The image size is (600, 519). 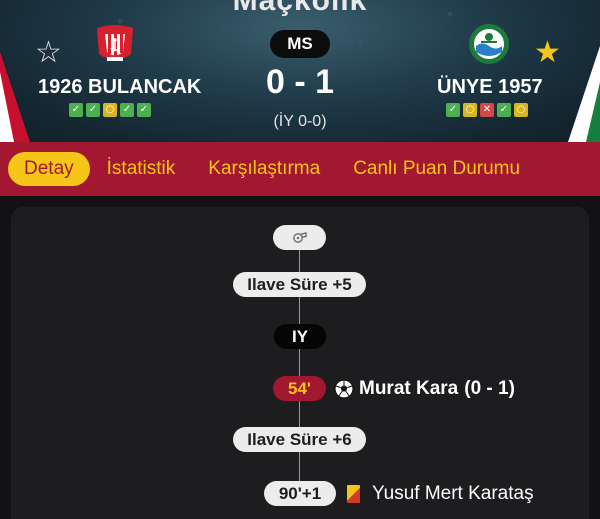 I want to click on extra-time-pill: Ilave Süre +5, so click(x=299, y=284).